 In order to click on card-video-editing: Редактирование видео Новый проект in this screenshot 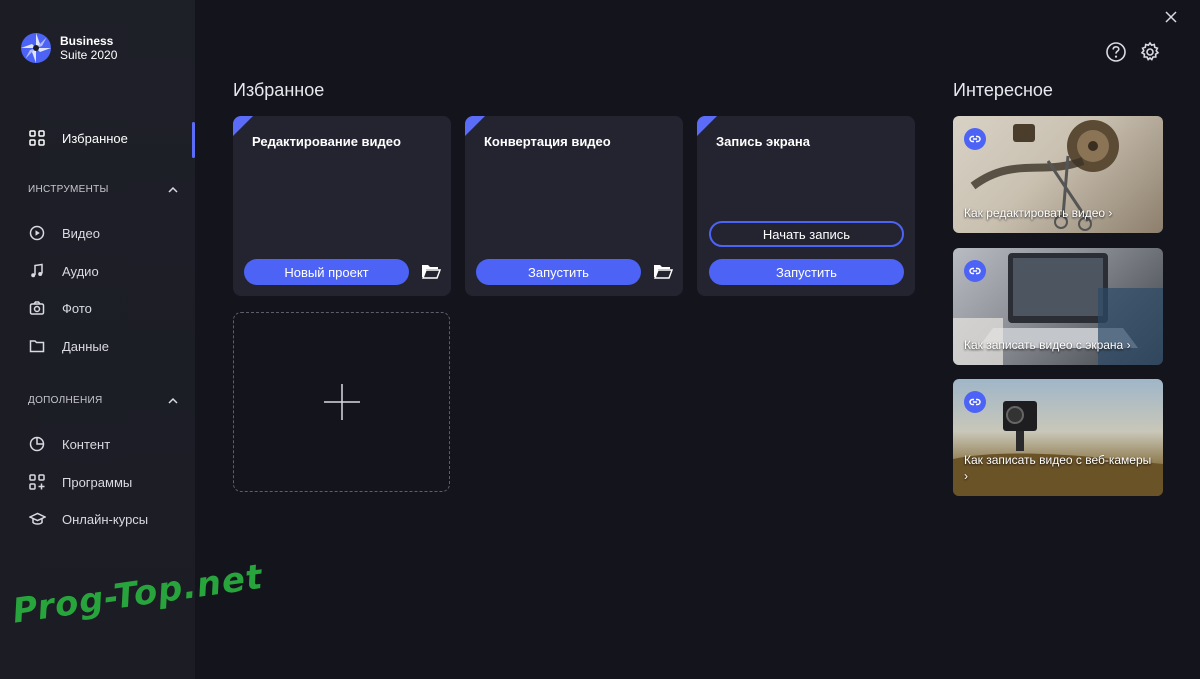, I will do `click(342, 206)`.